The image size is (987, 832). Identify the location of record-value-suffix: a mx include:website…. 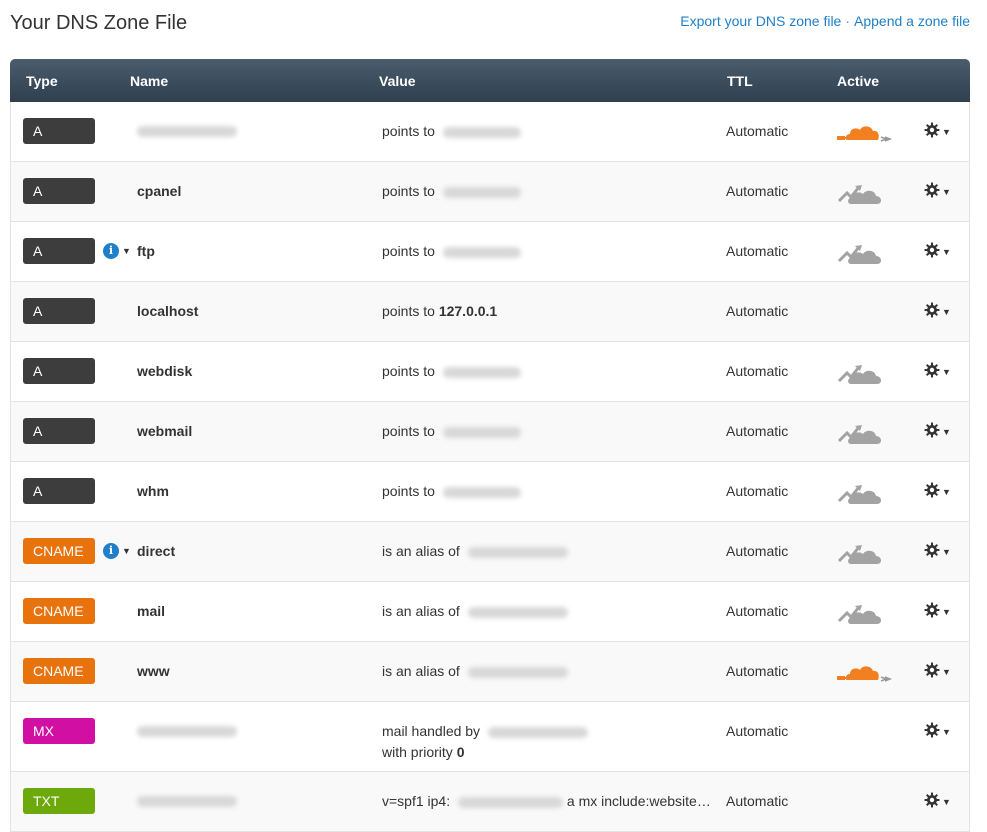
(638, 801).